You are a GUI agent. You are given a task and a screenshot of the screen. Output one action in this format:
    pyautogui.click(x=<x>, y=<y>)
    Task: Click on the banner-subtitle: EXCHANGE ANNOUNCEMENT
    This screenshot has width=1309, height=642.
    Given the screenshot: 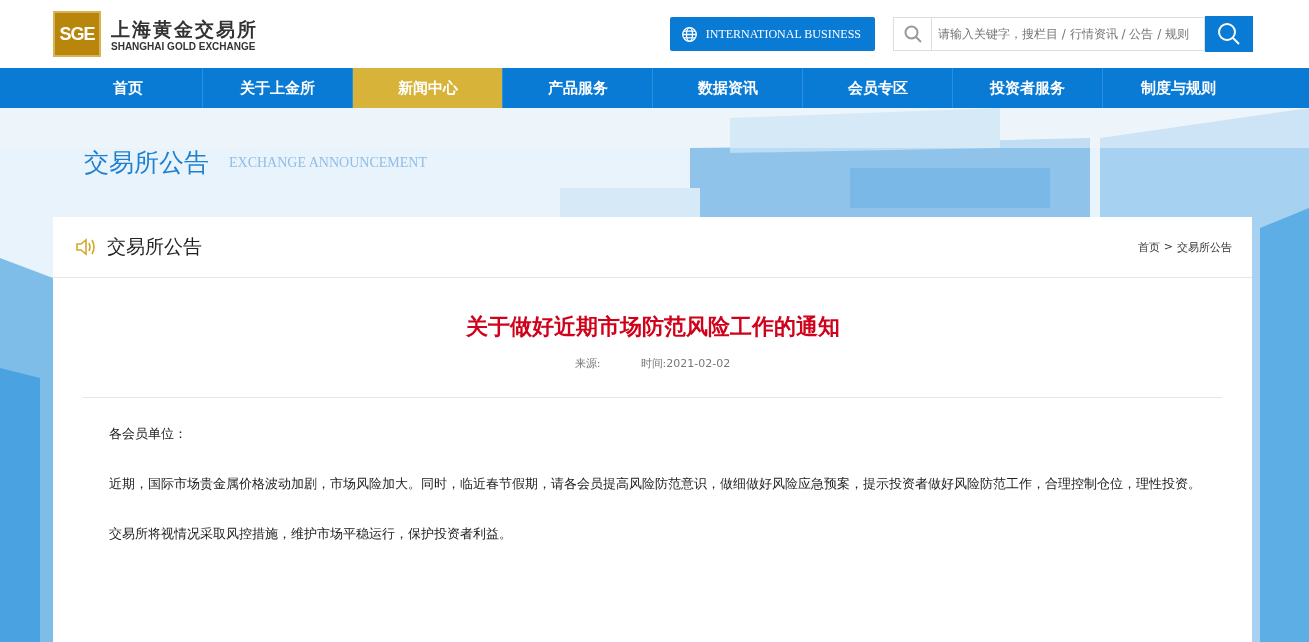 What is the action you would take?
    pyautogui.click(x=328, y=162)
    